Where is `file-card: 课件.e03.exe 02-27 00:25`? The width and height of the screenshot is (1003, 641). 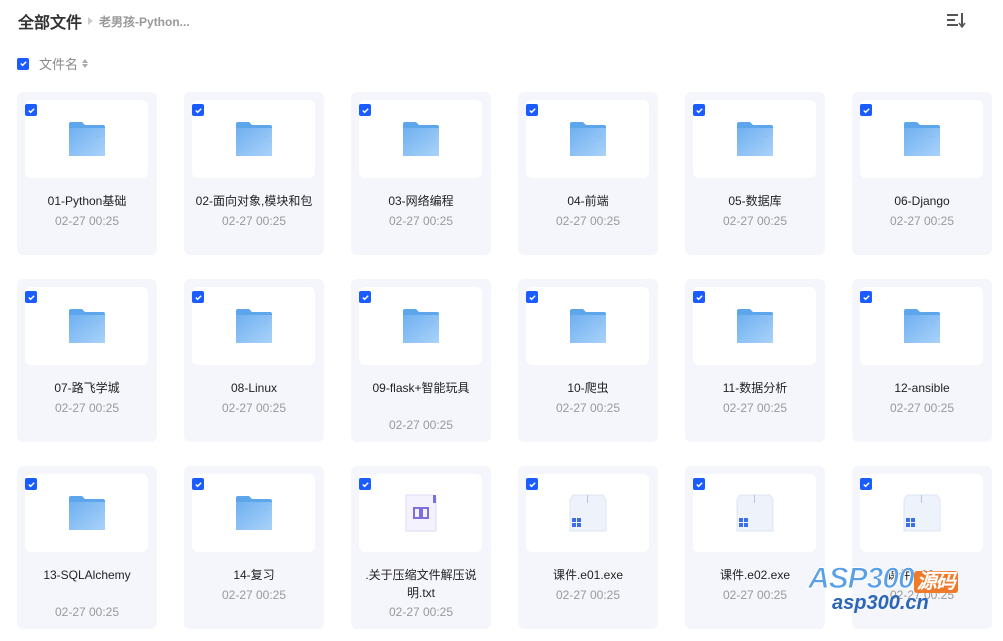
file-card: 课件.e03.exe 02-27 00:25 is located at coordinates (922, 547).